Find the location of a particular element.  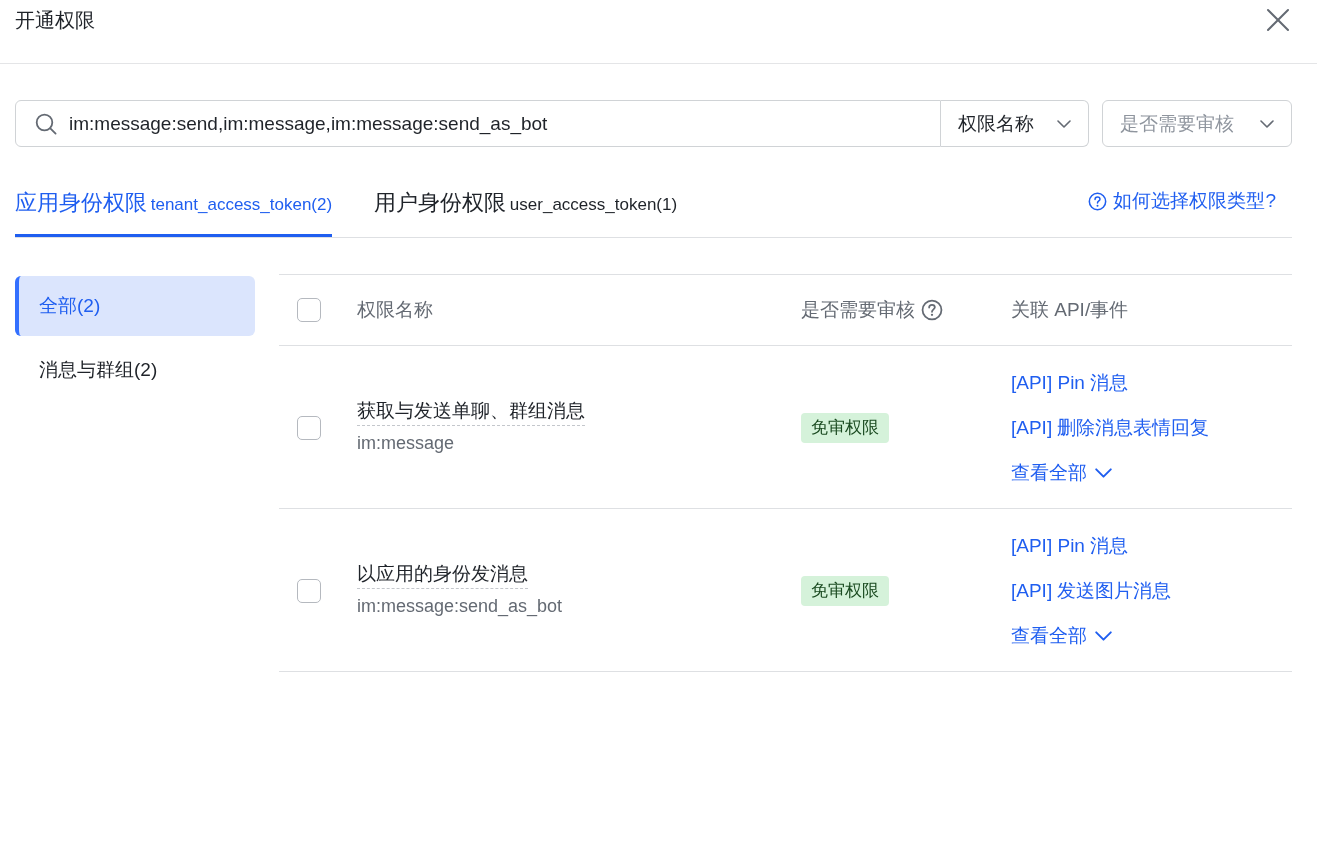

permission-name: 获取与发送单聊、群组消息 is located at coordinates (471, 411).